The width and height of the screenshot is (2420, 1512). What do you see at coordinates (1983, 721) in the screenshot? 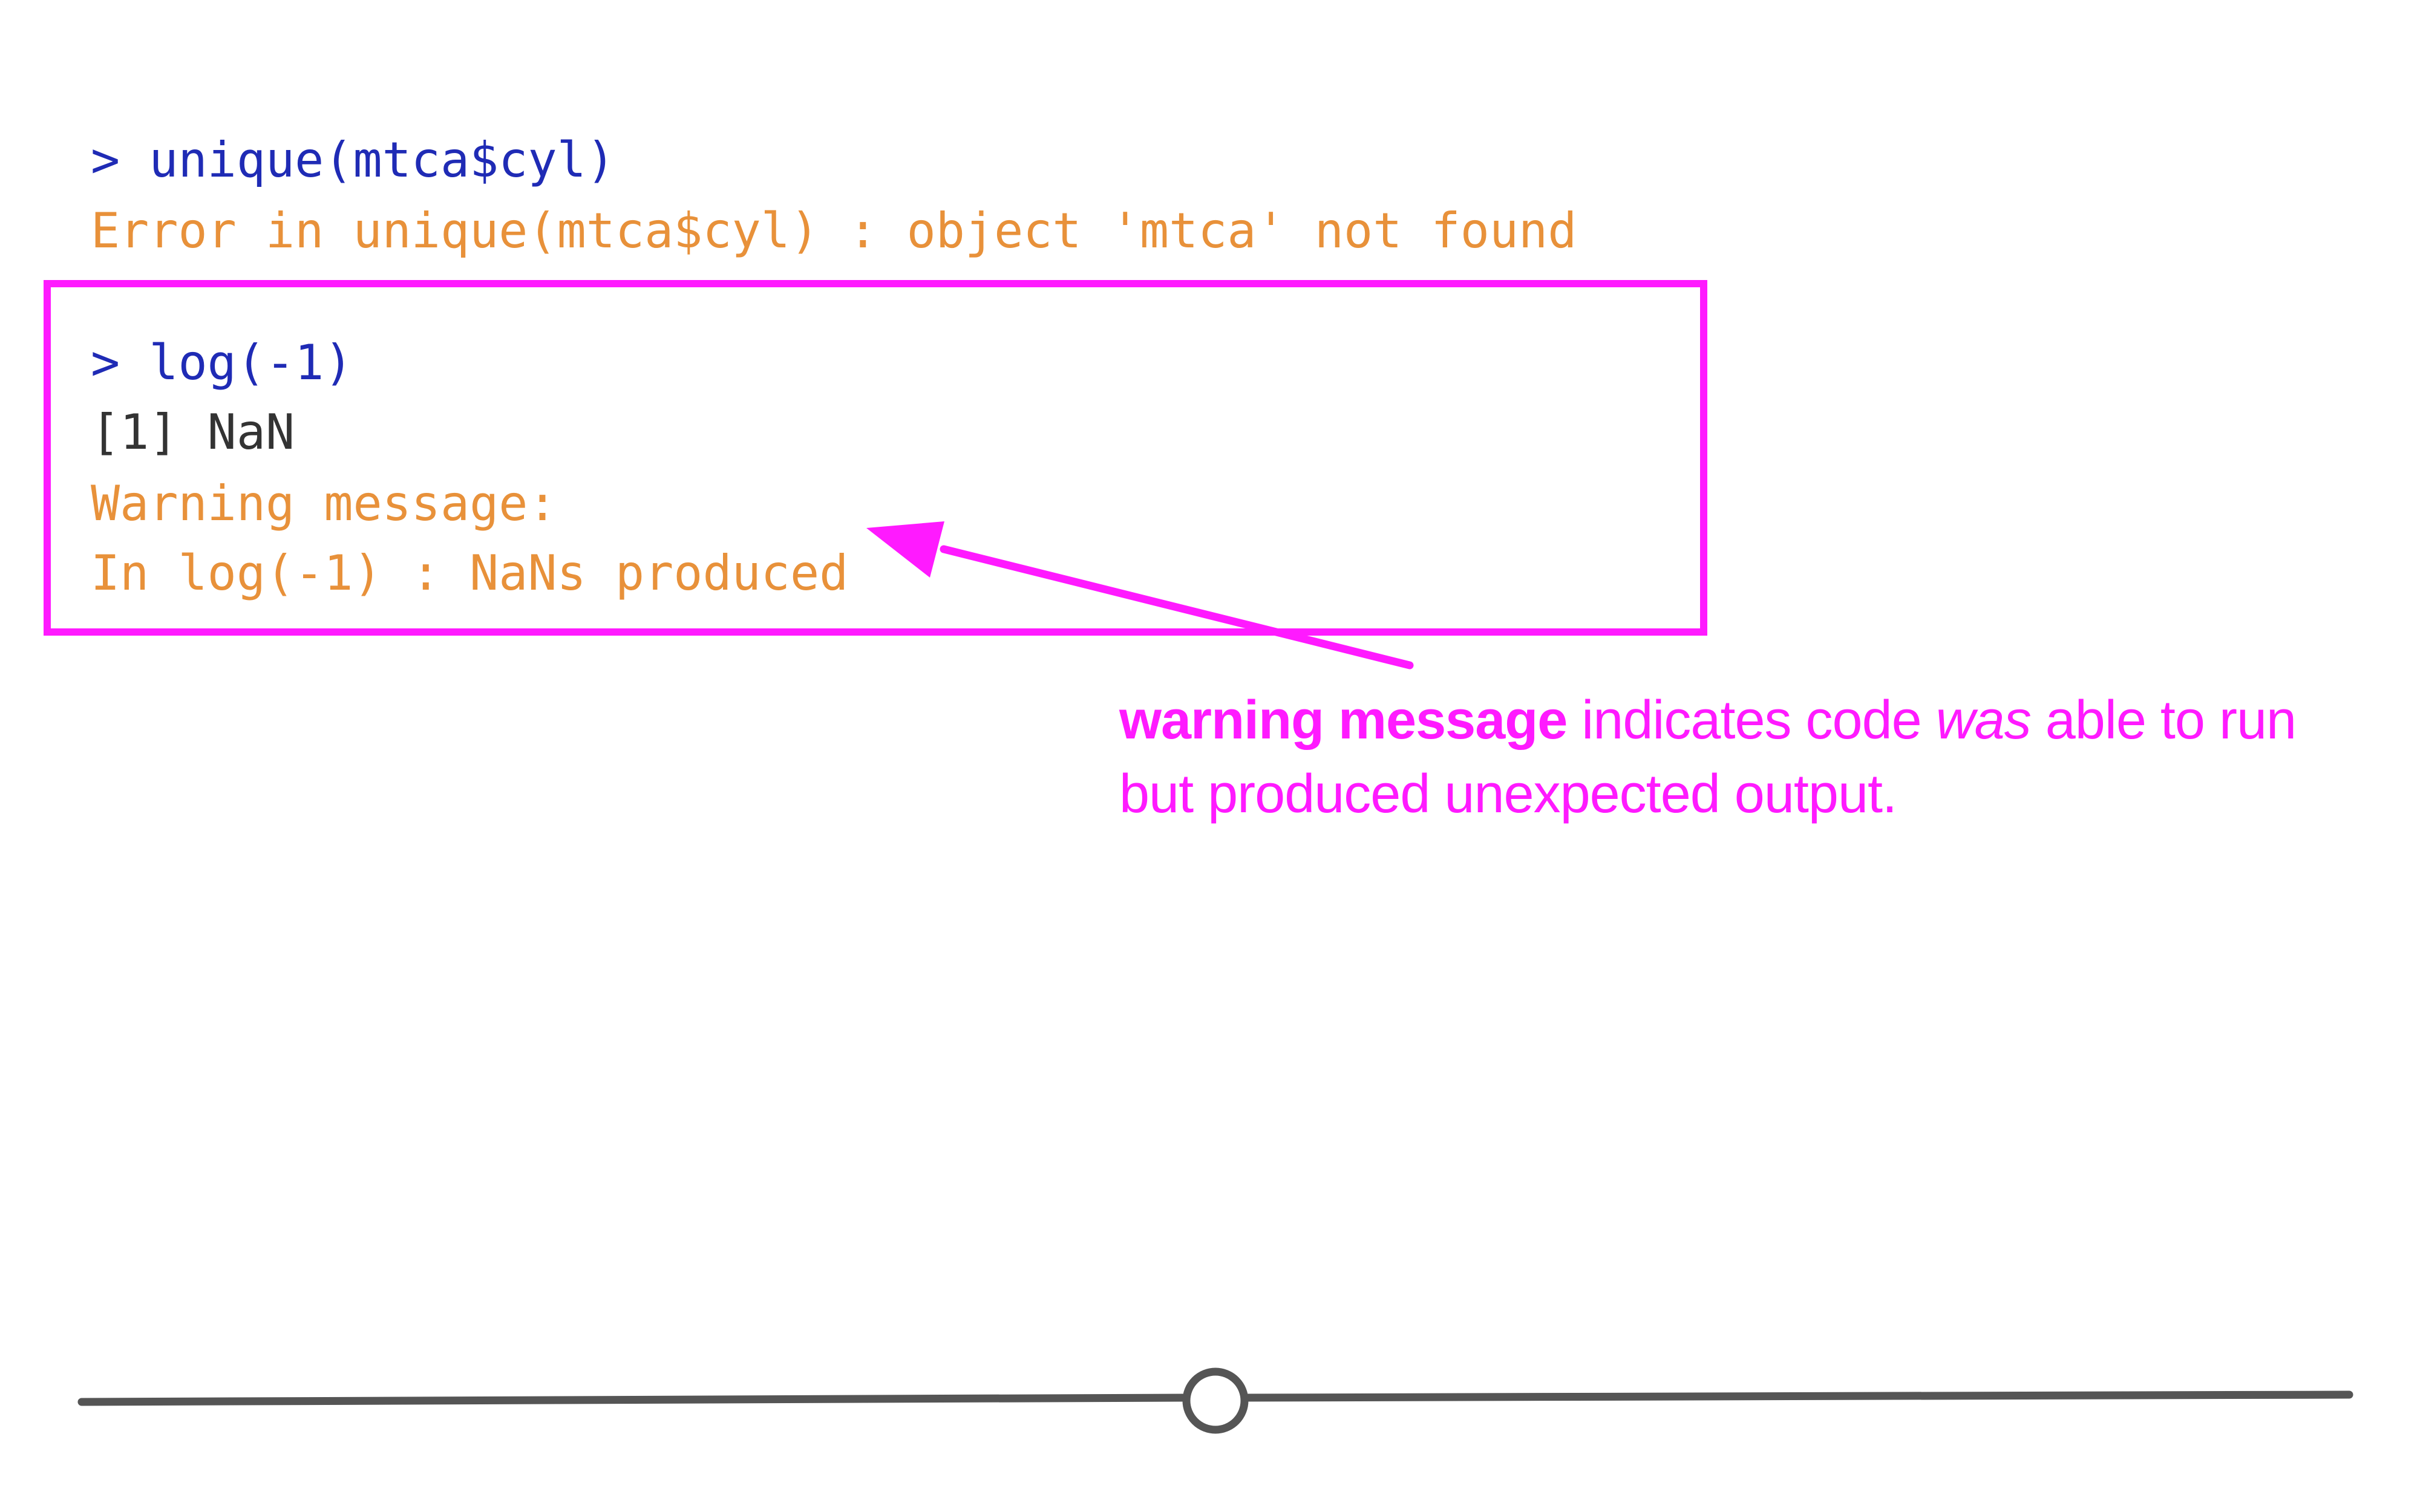
I see `annotation-italic: was` at bounding box center [1983, 721].